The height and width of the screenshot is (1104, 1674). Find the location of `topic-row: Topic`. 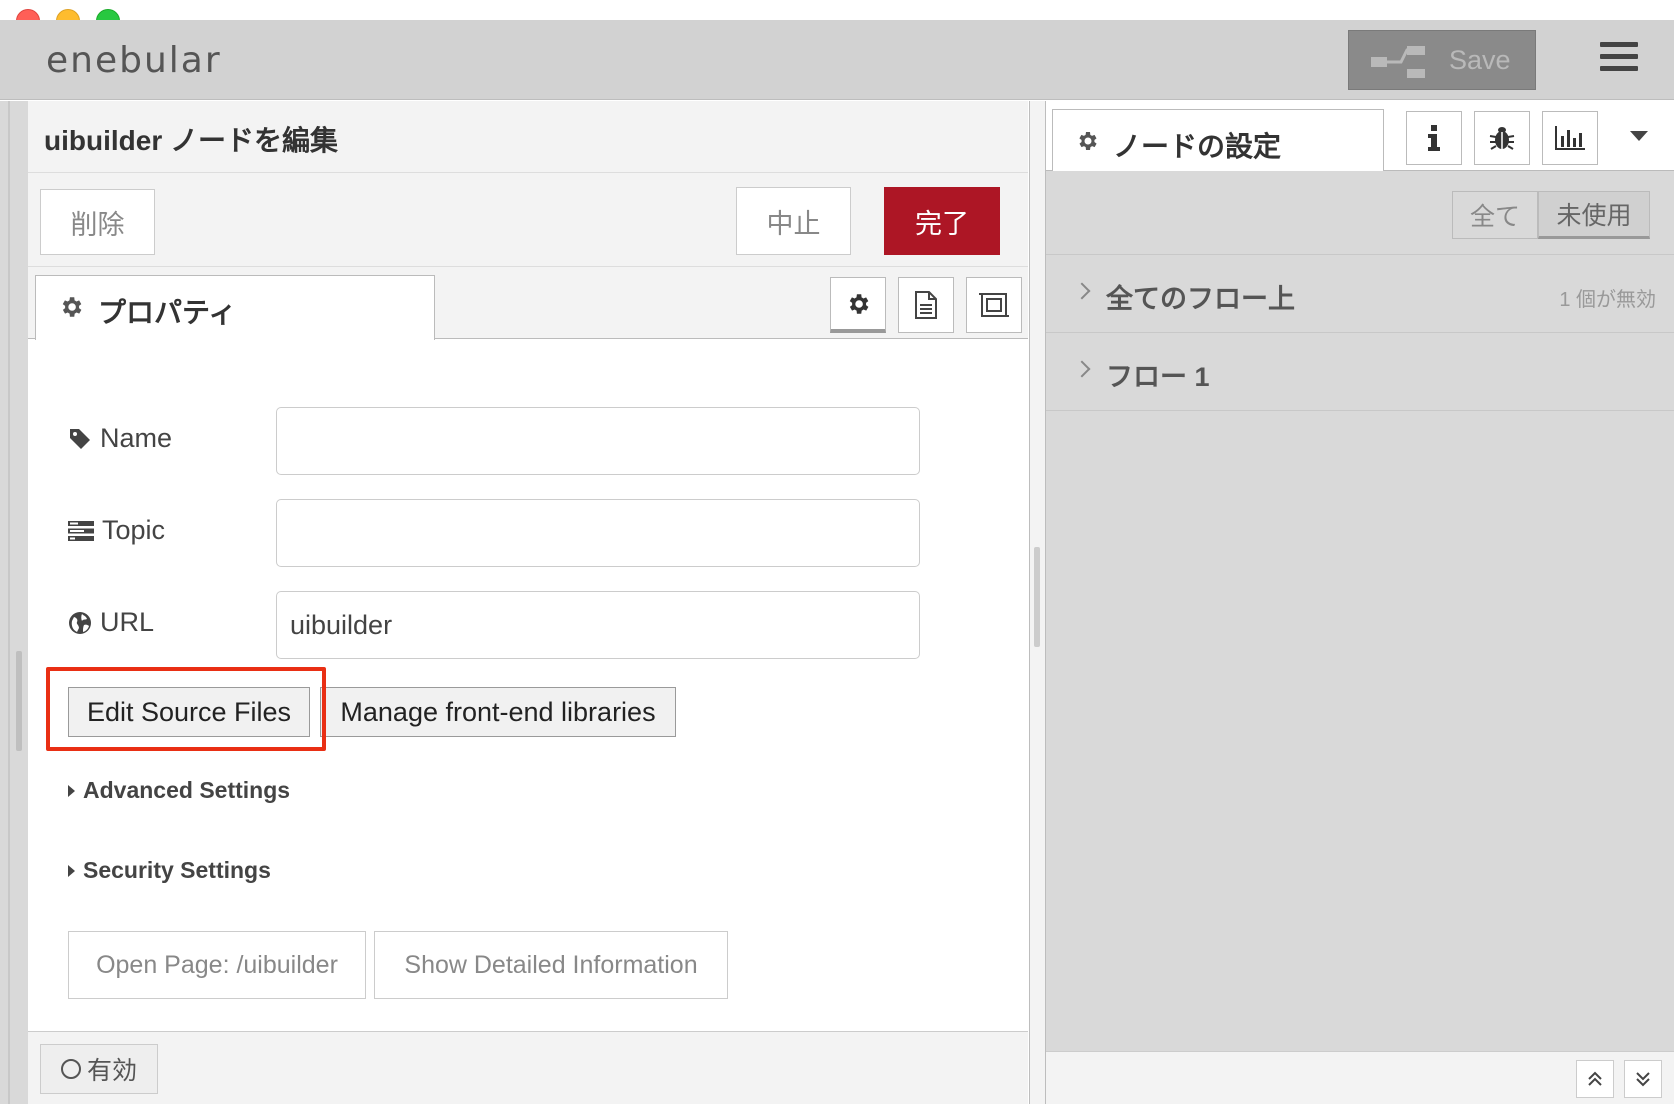

topic-row: Topic is located at coordinates (528, 533).